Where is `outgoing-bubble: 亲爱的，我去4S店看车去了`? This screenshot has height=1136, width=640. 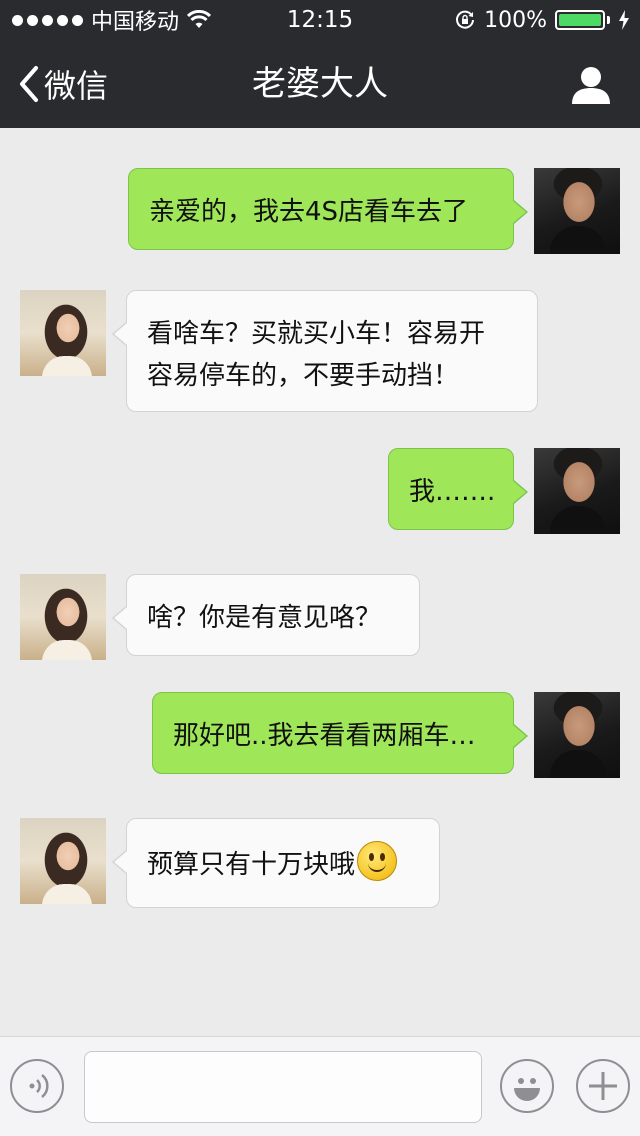
outgoing-bubble: 亲爱的，我去4S店看车去了 is located at coordinates (328, 209).